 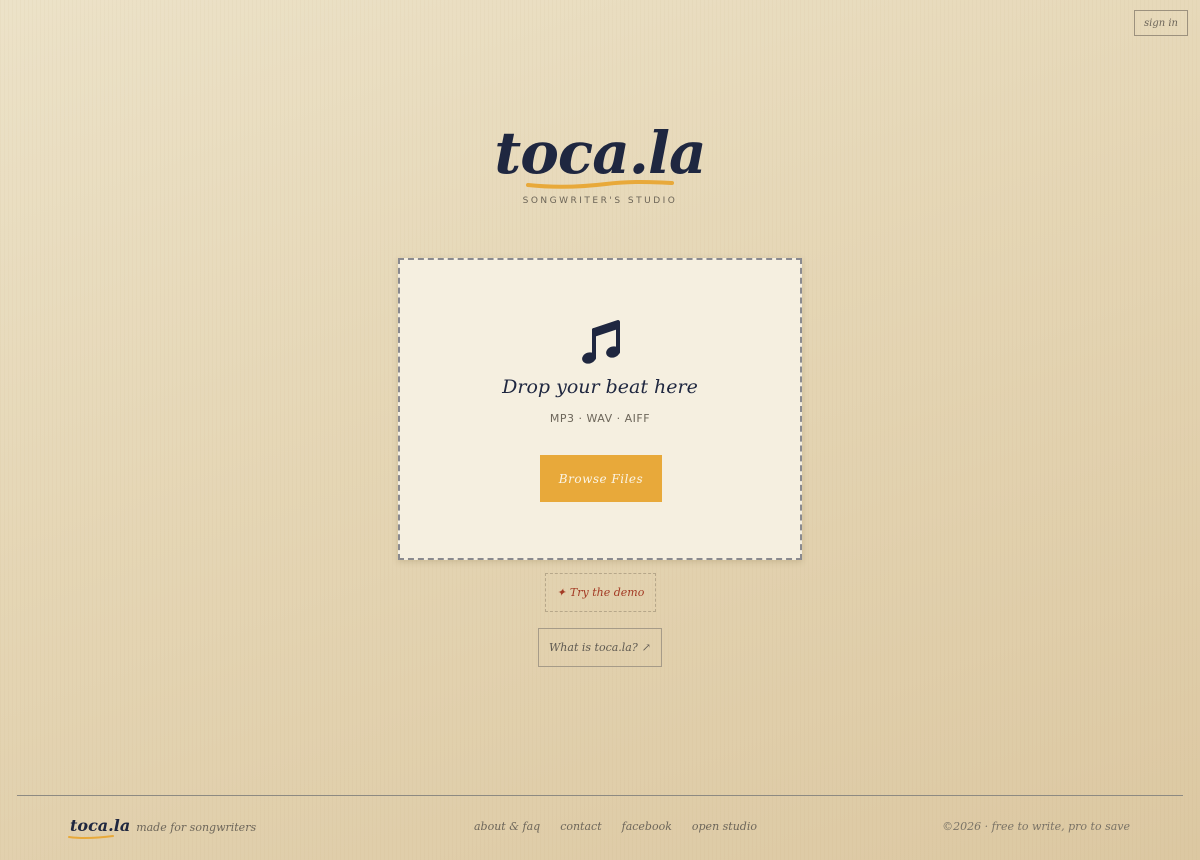 What do you see at coordinates (600, 153) in the screenshot?
I see `logo: toca.la` at bounding box center [600, 153].